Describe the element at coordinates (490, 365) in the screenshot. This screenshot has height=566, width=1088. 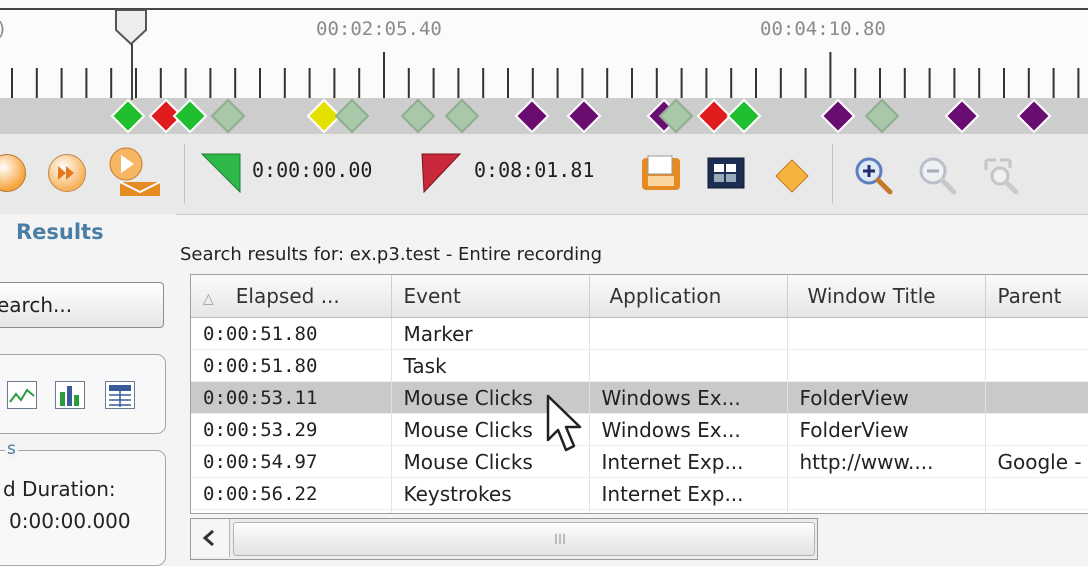
I see `cell-event: Task` at that location.